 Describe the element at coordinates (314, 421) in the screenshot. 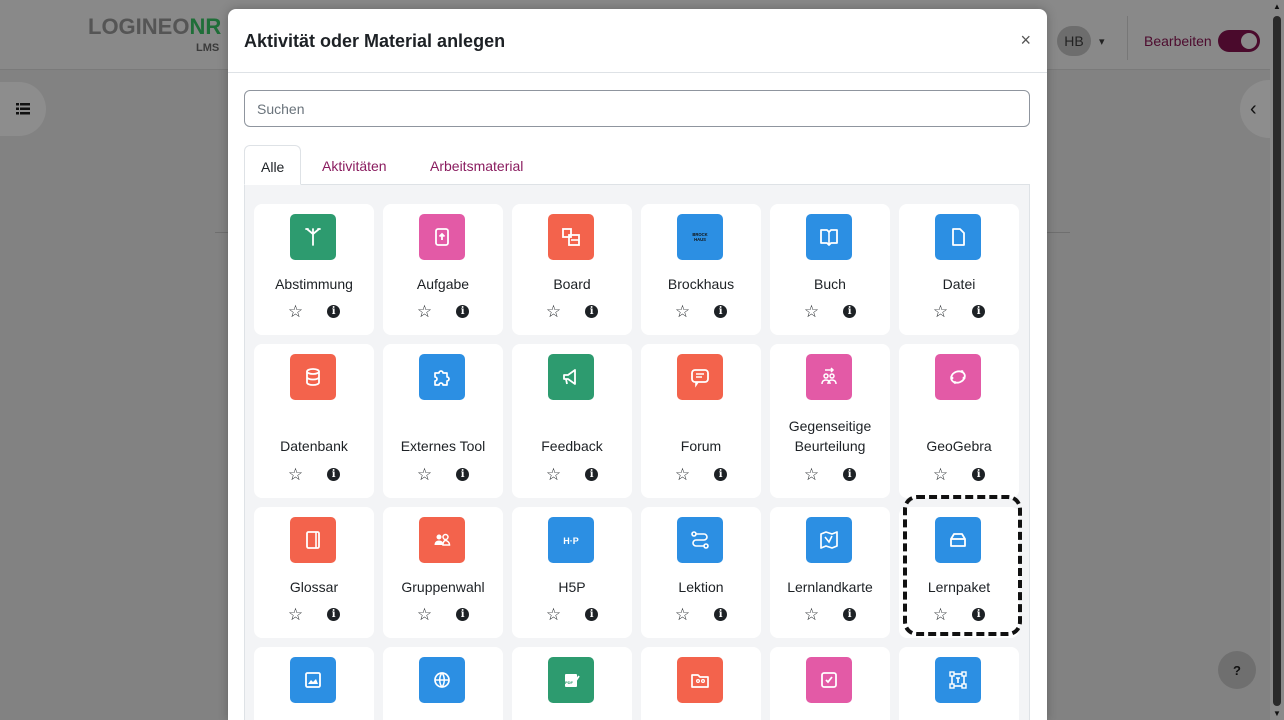

I see `activity-card: Datenbank ☆ i` at that location.